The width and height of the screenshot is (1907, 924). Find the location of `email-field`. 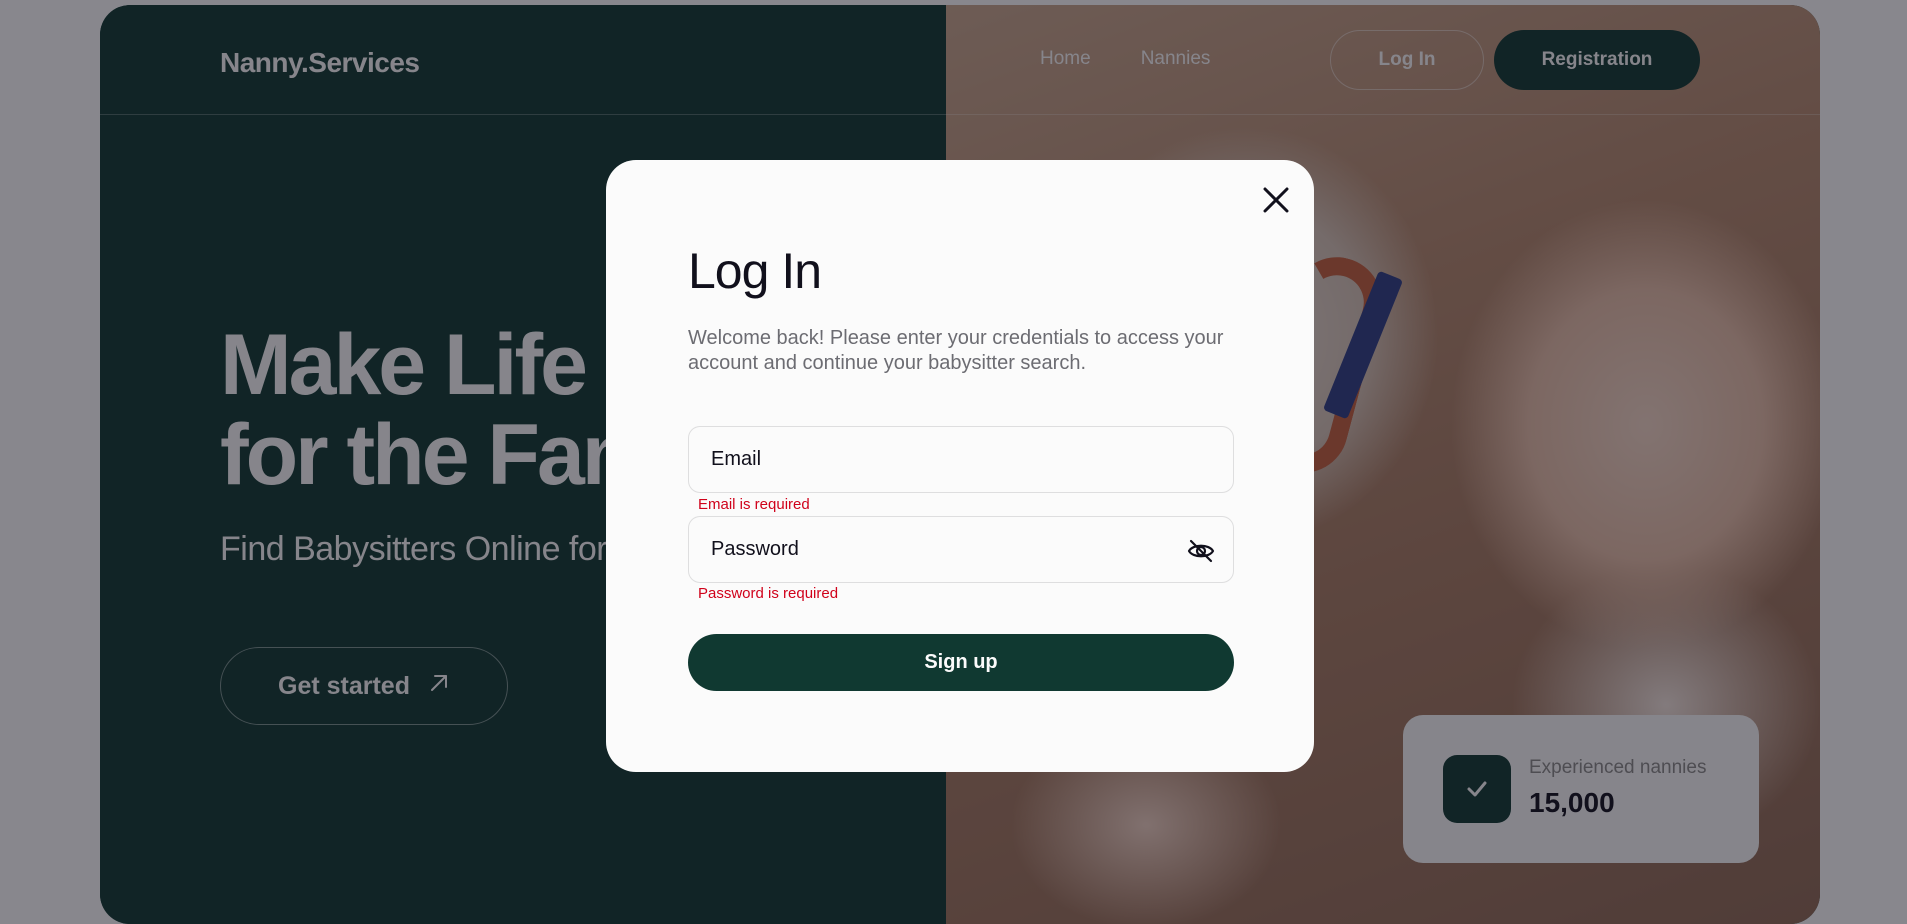

email-field is located at coordinates (961, 459).